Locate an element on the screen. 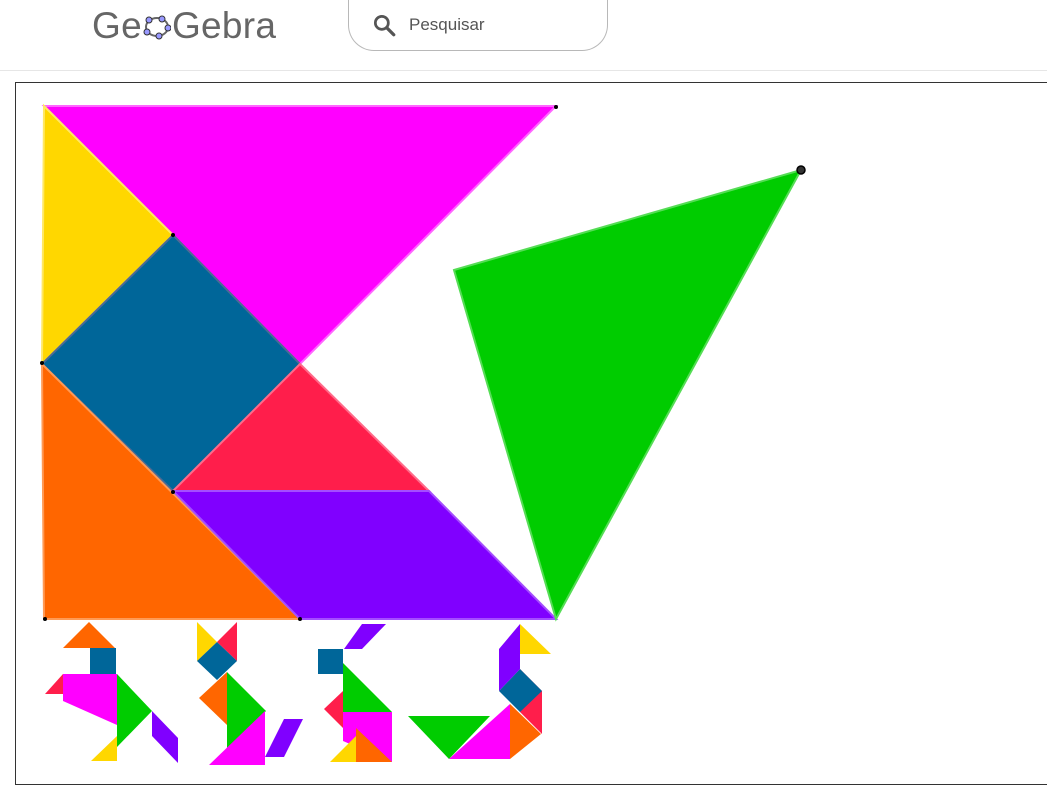  top-header: Ge Gebra is located at coordinates (523, 35).